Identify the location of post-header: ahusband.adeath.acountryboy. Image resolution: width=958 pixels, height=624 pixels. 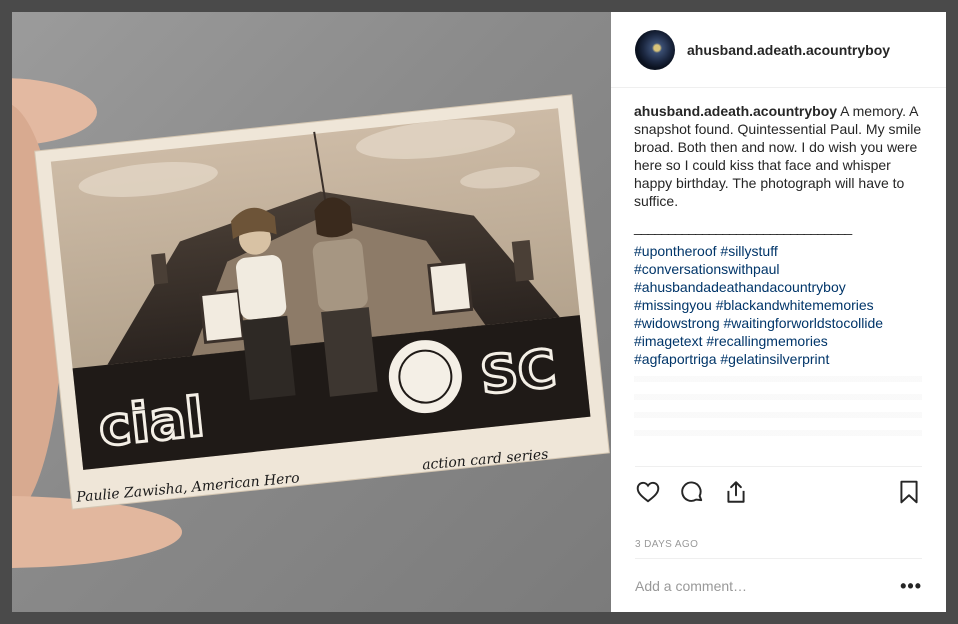
(778, 50).